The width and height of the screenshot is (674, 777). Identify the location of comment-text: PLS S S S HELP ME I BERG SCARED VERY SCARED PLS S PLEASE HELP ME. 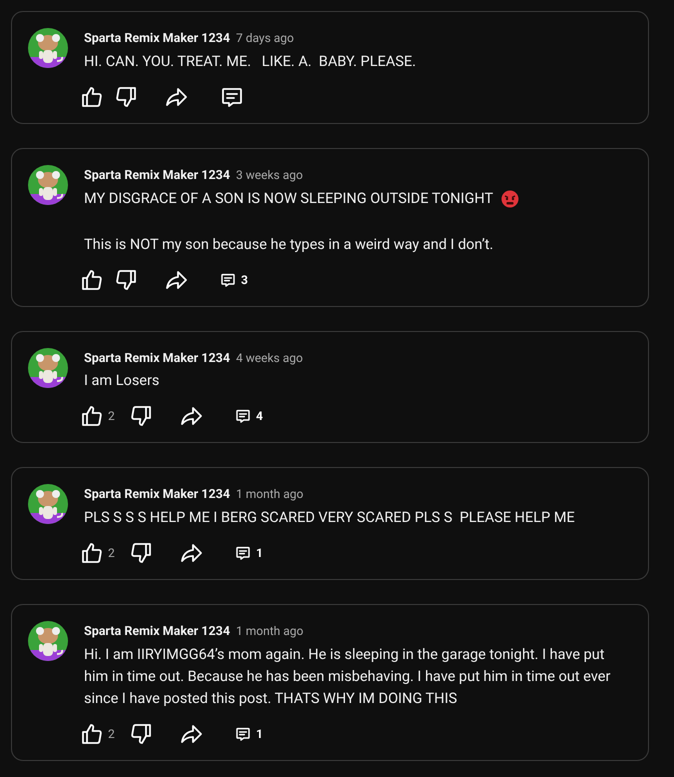
(329, 518).